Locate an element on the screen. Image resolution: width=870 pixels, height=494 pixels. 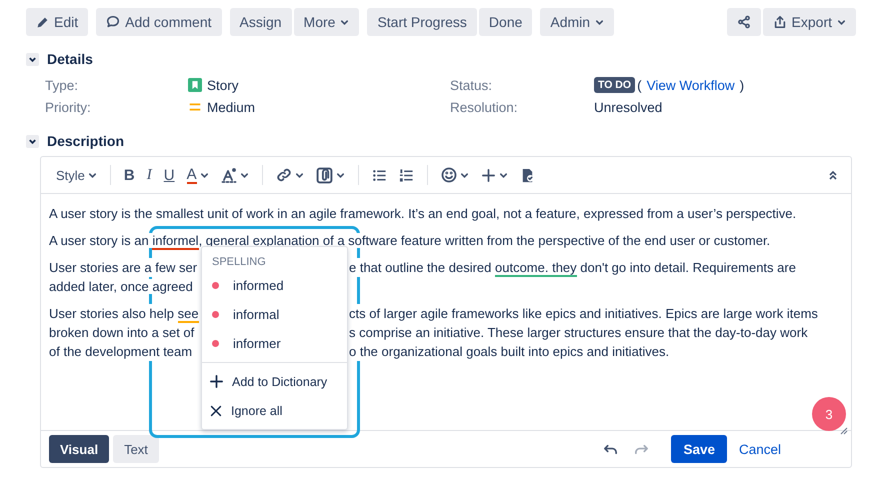
bookmark-square-icon is located at coordinates (195, 85).